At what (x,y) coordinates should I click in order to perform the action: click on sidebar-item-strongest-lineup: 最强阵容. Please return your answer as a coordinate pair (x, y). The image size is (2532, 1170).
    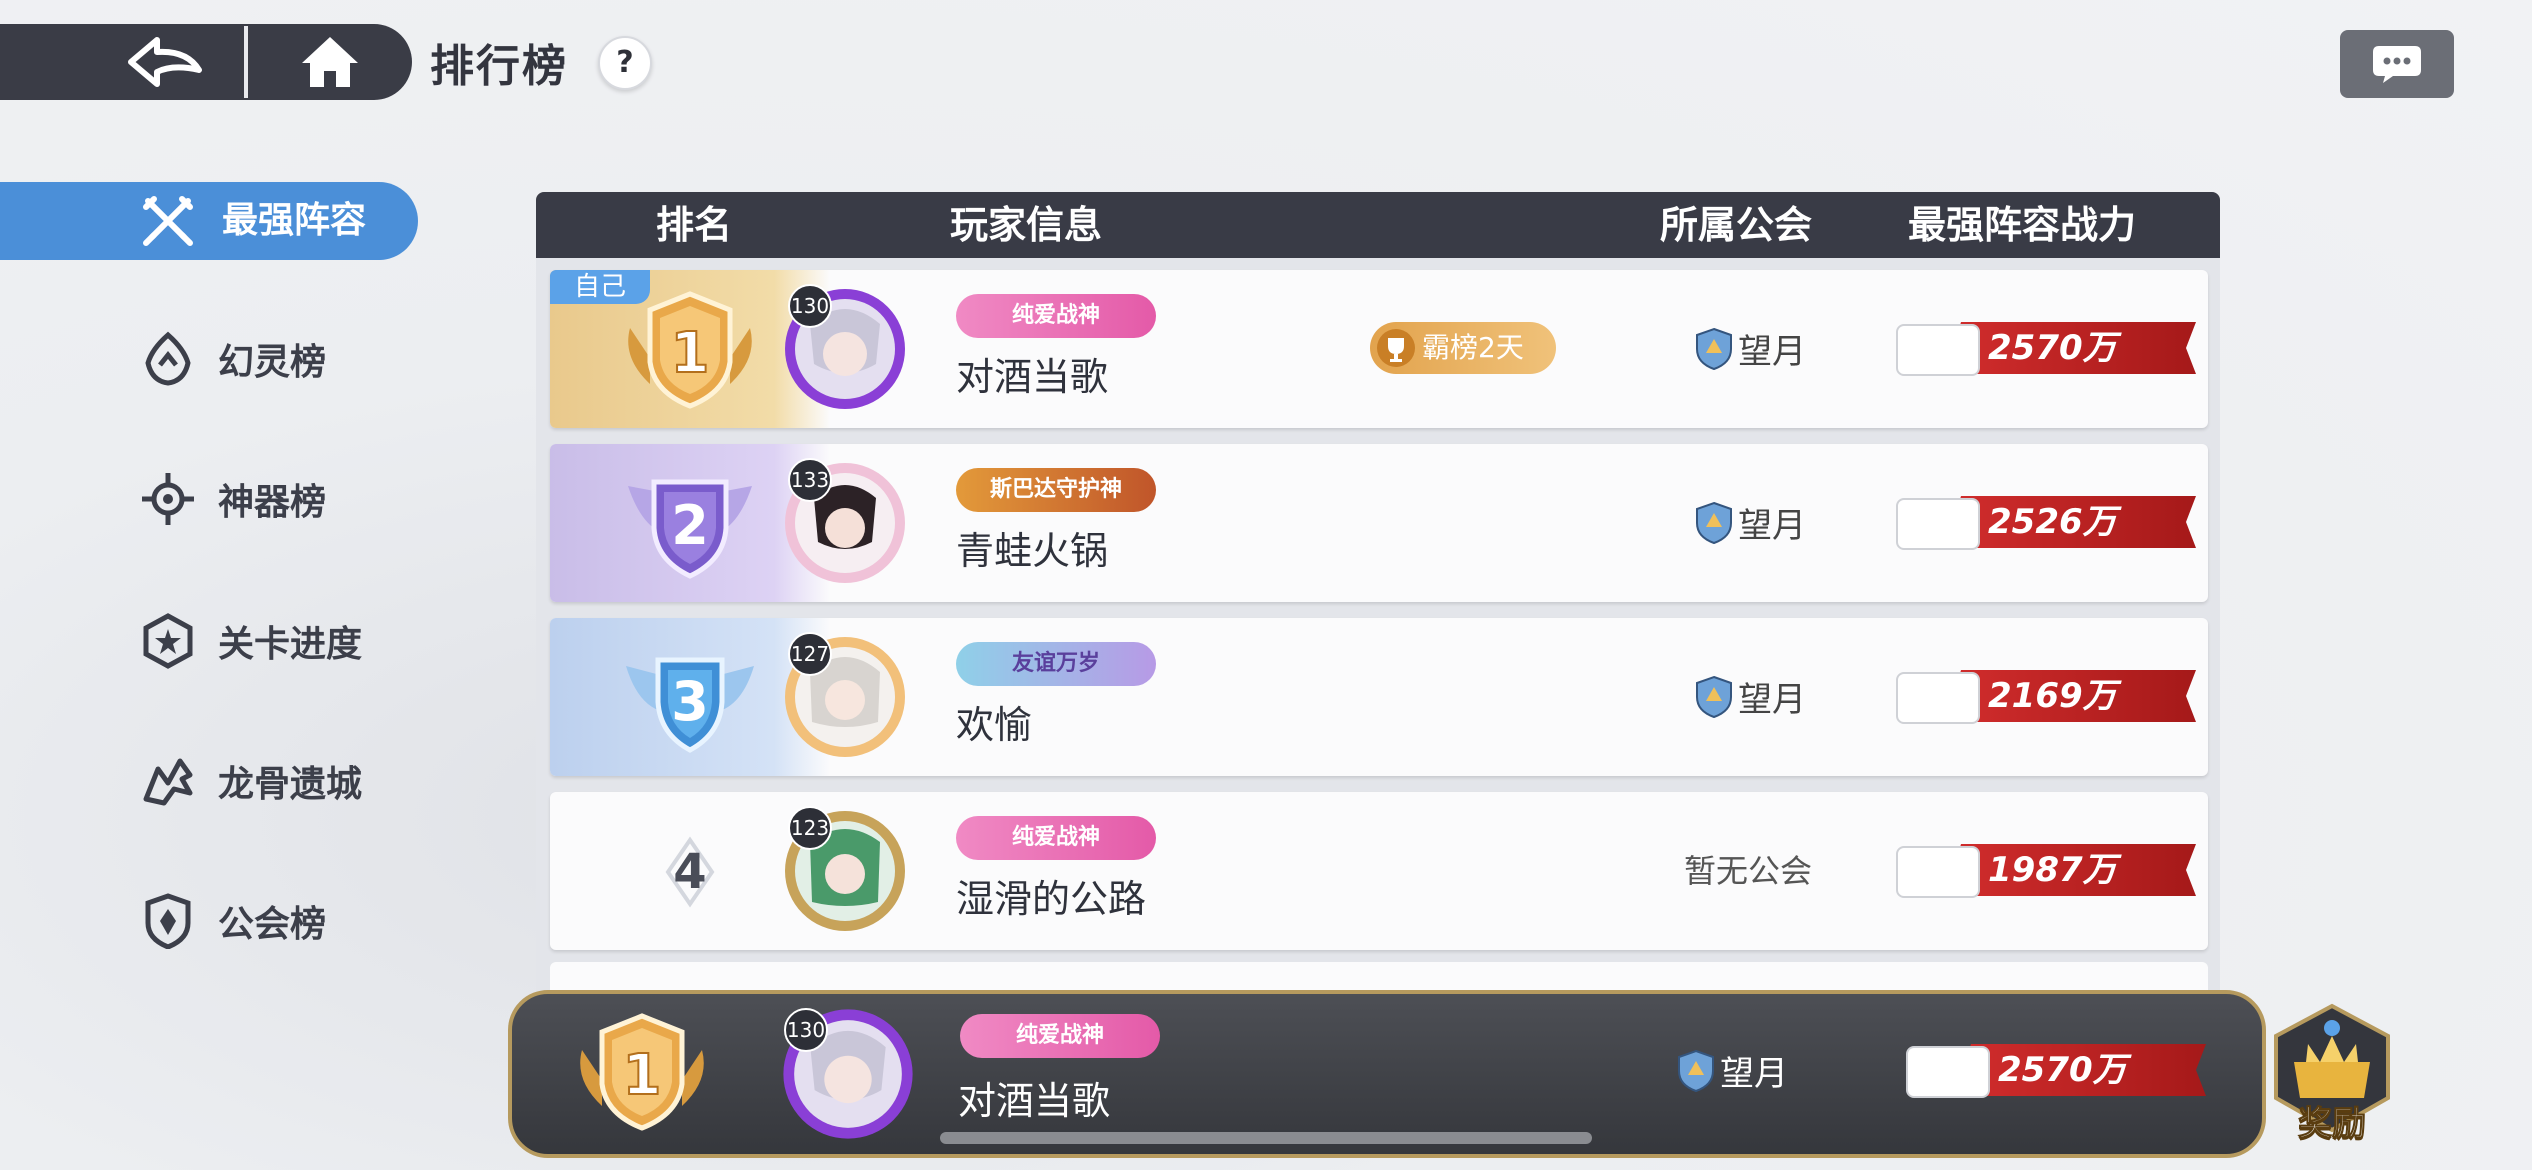
    Looking at the image, I should click on (209, 221).